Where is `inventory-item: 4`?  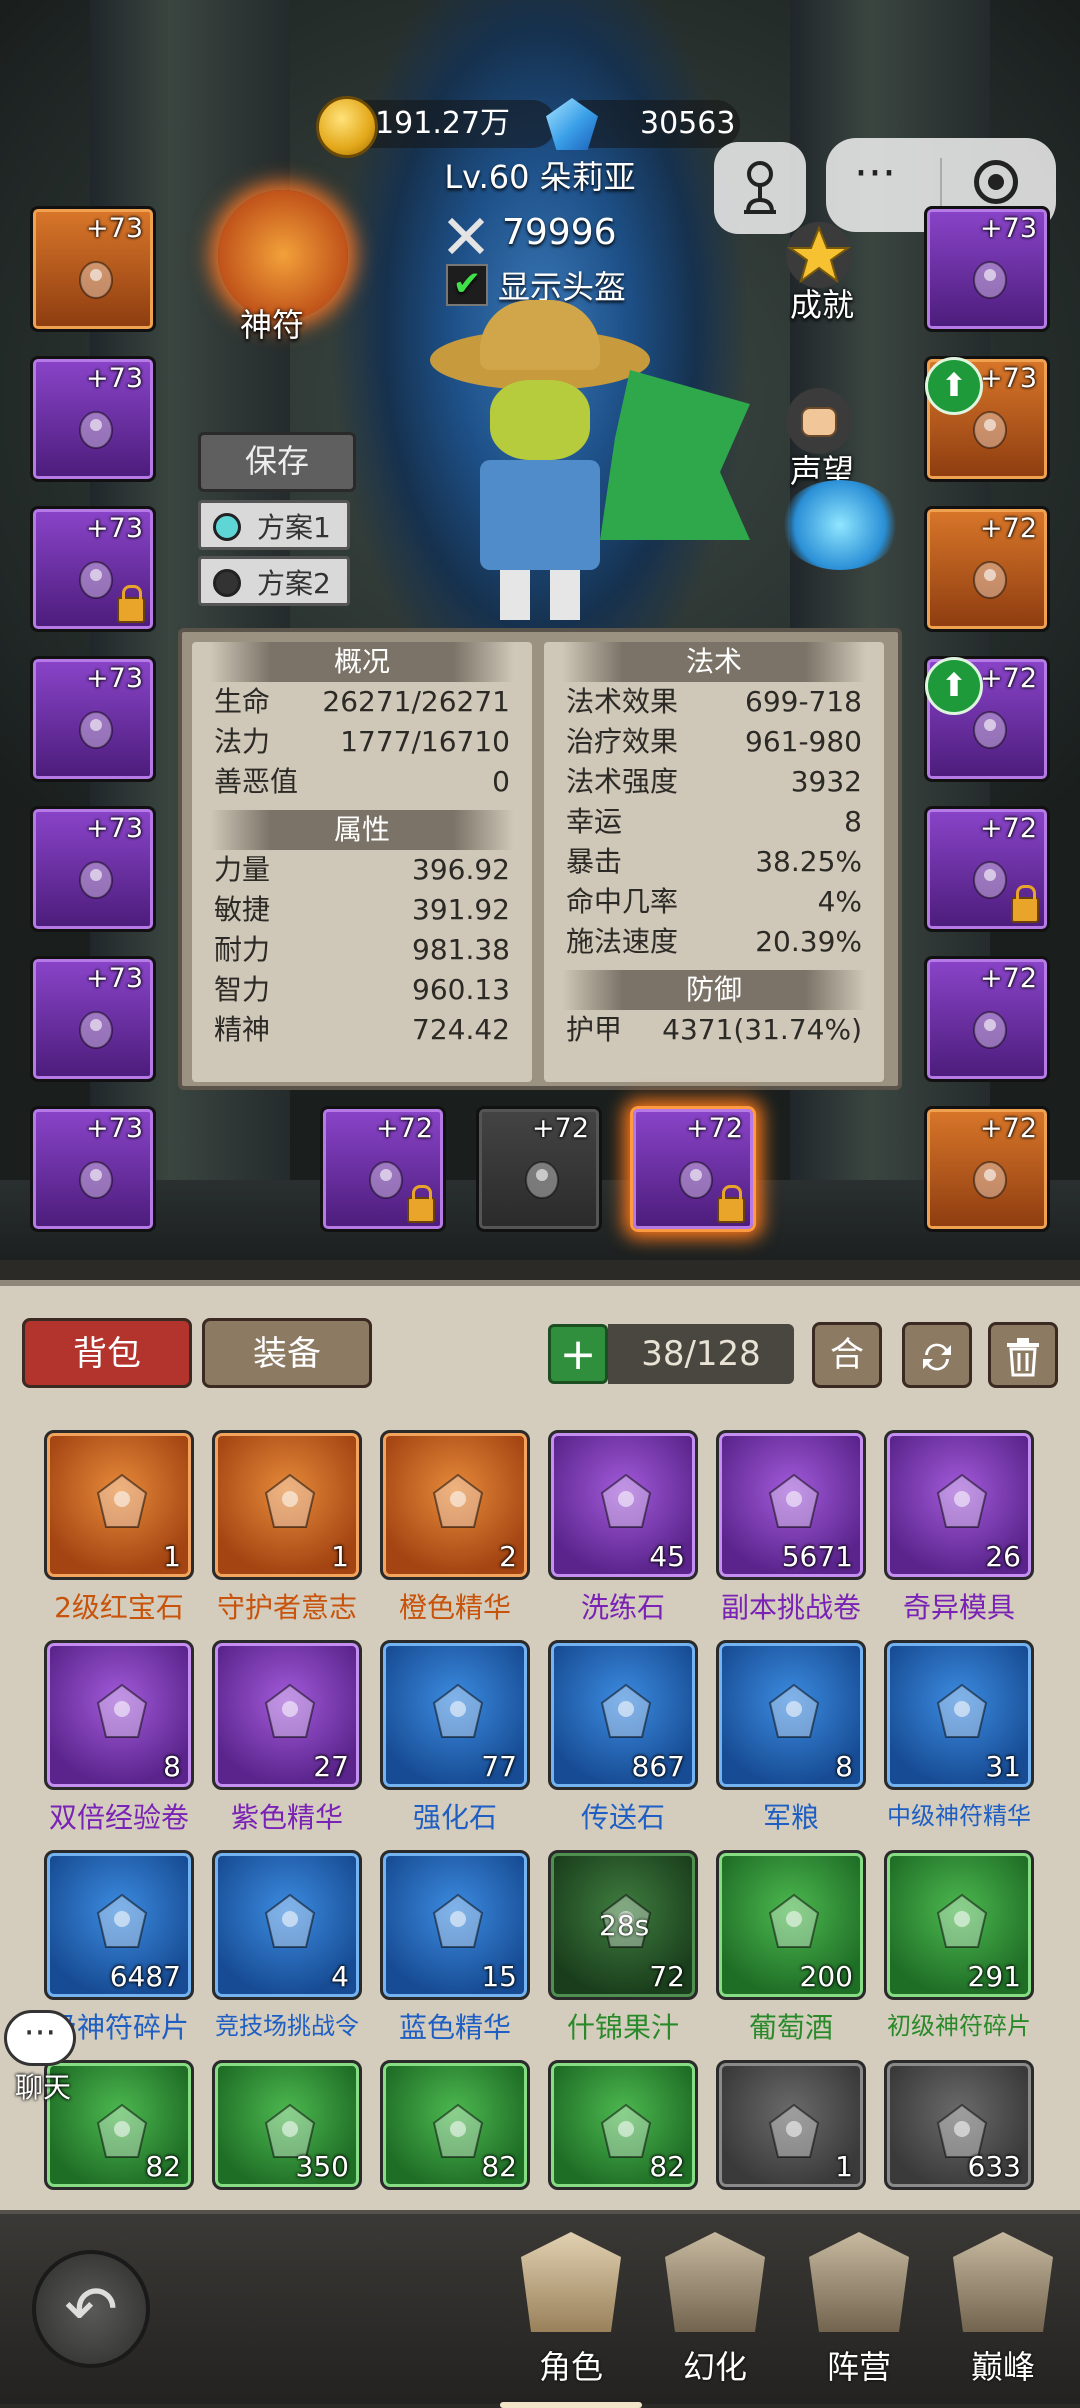
inventory-item: 4 is located at coordinates (287, 1925).